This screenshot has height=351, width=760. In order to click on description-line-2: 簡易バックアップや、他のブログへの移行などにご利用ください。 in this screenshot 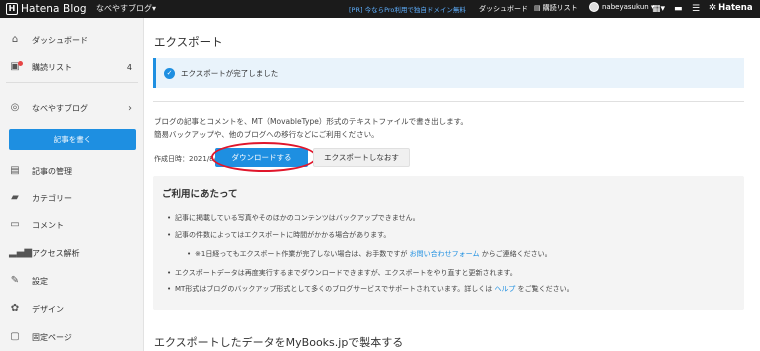, I will do `click(266, 134)`.